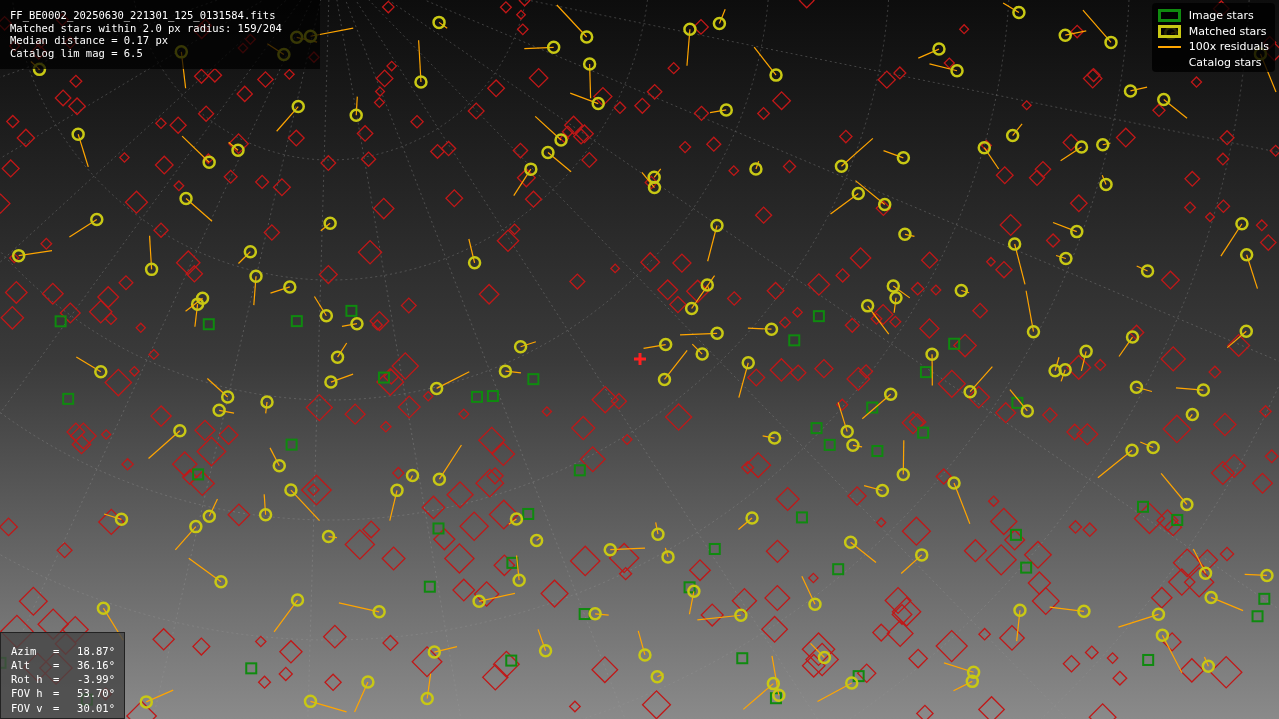  What do you see at coordinates (95, 665) in the screenshot?
I see `pointing-value: 36.16°` at bounding box center [95, 665].